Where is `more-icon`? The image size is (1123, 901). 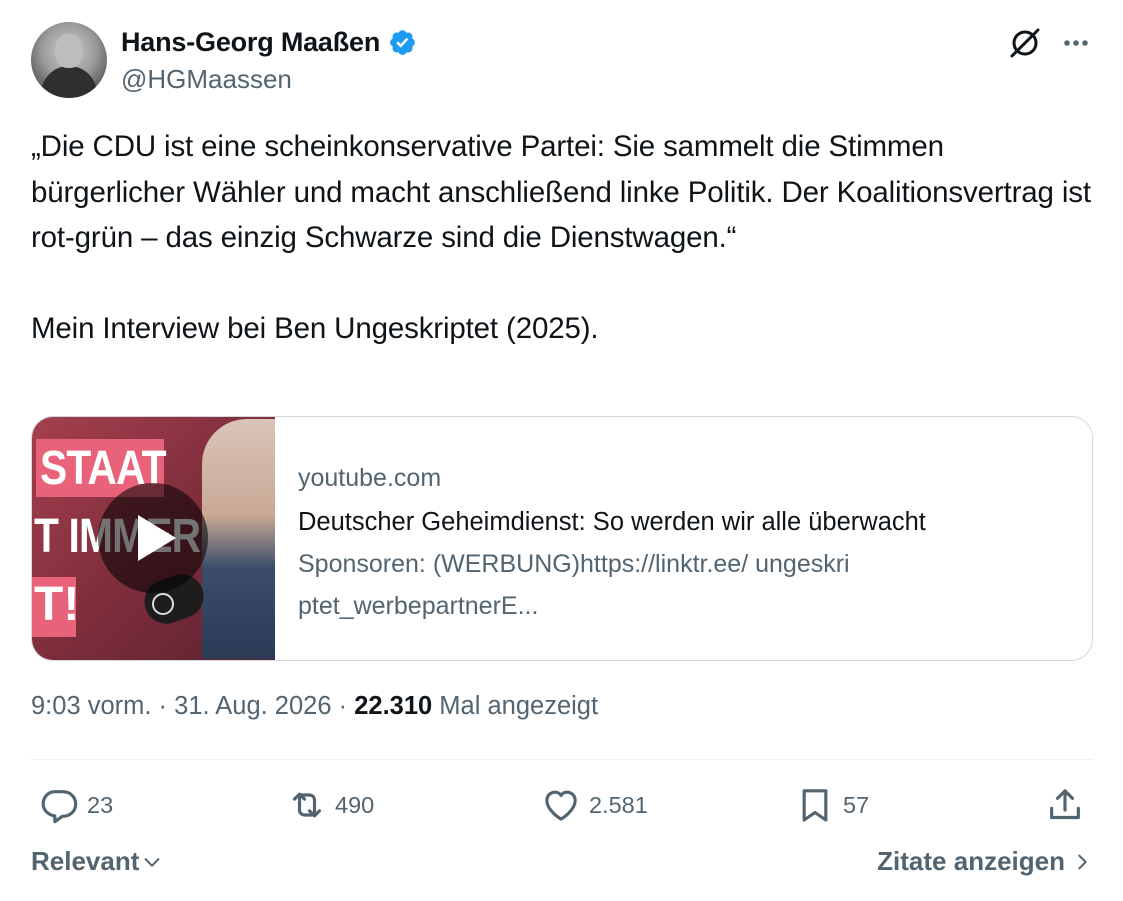
more-icon is located at coordinates (1076, 43).